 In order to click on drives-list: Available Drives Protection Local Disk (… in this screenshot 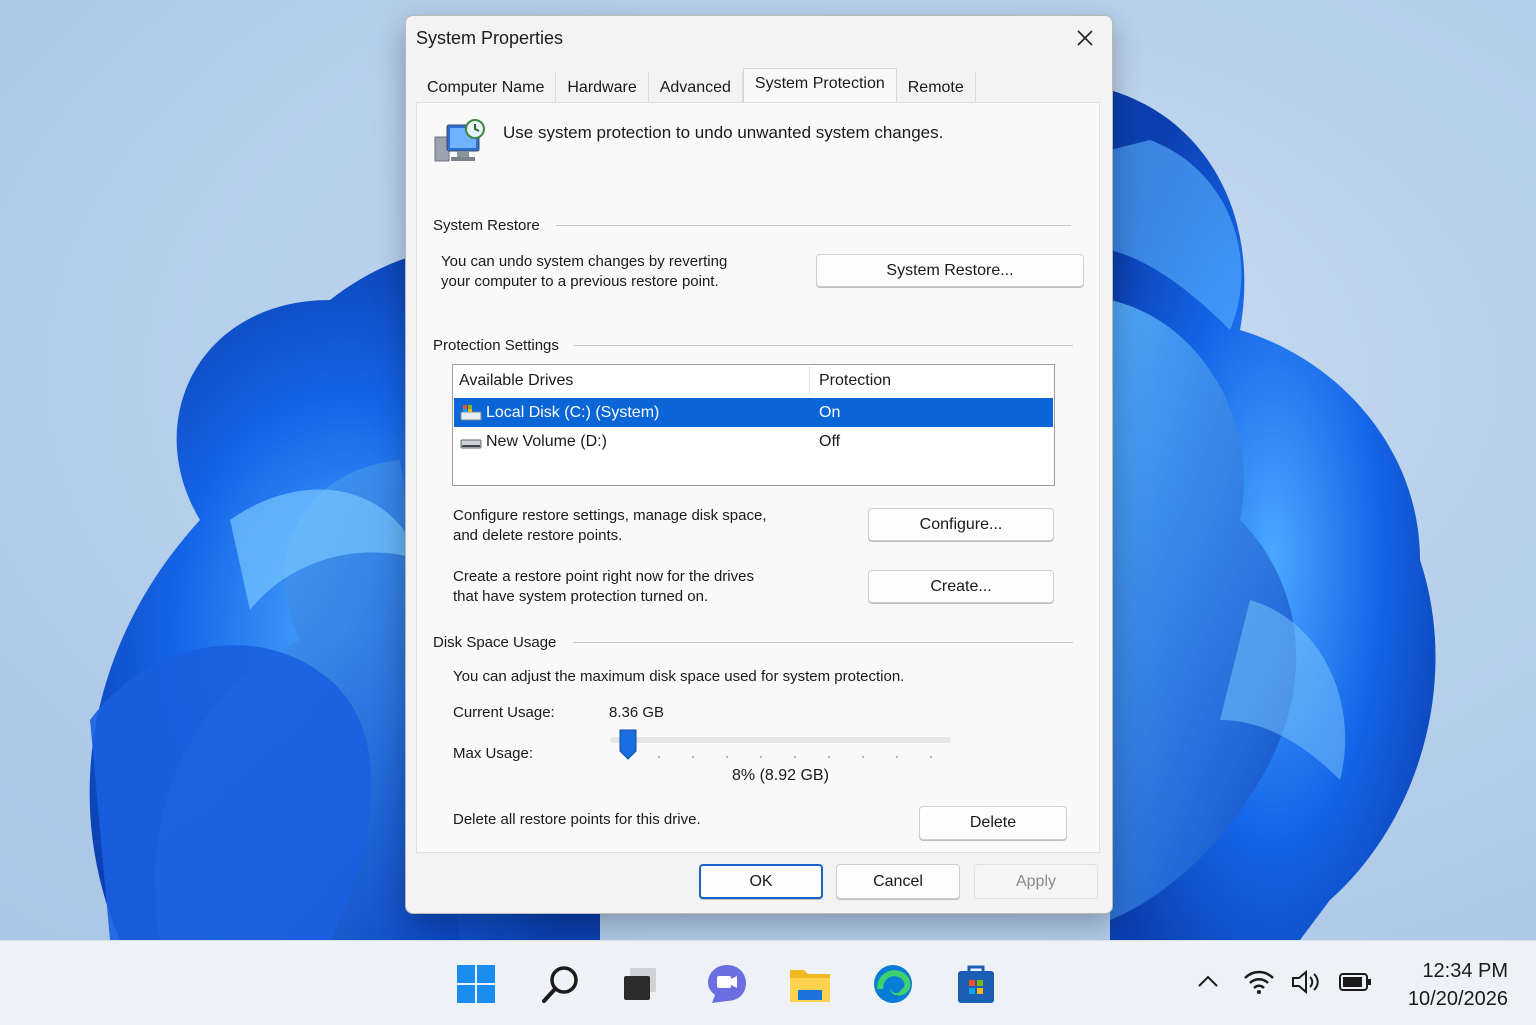, I will do `click(753, 425)`.